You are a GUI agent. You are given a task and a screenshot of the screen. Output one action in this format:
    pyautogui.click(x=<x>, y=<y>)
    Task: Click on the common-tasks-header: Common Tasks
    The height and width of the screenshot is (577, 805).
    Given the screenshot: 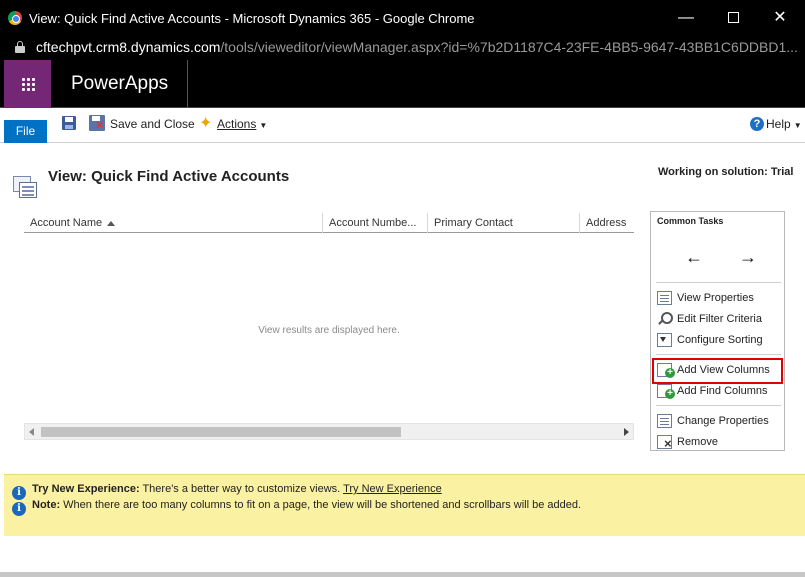 What is the action you would take?
    pyautogui.click(x=690, y=221)
    